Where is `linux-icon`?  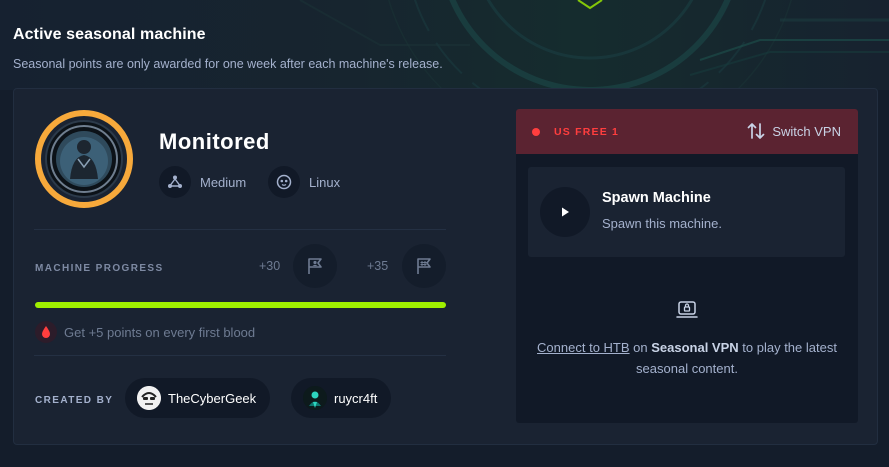 linux-icon is located at coordinates (284, 182).